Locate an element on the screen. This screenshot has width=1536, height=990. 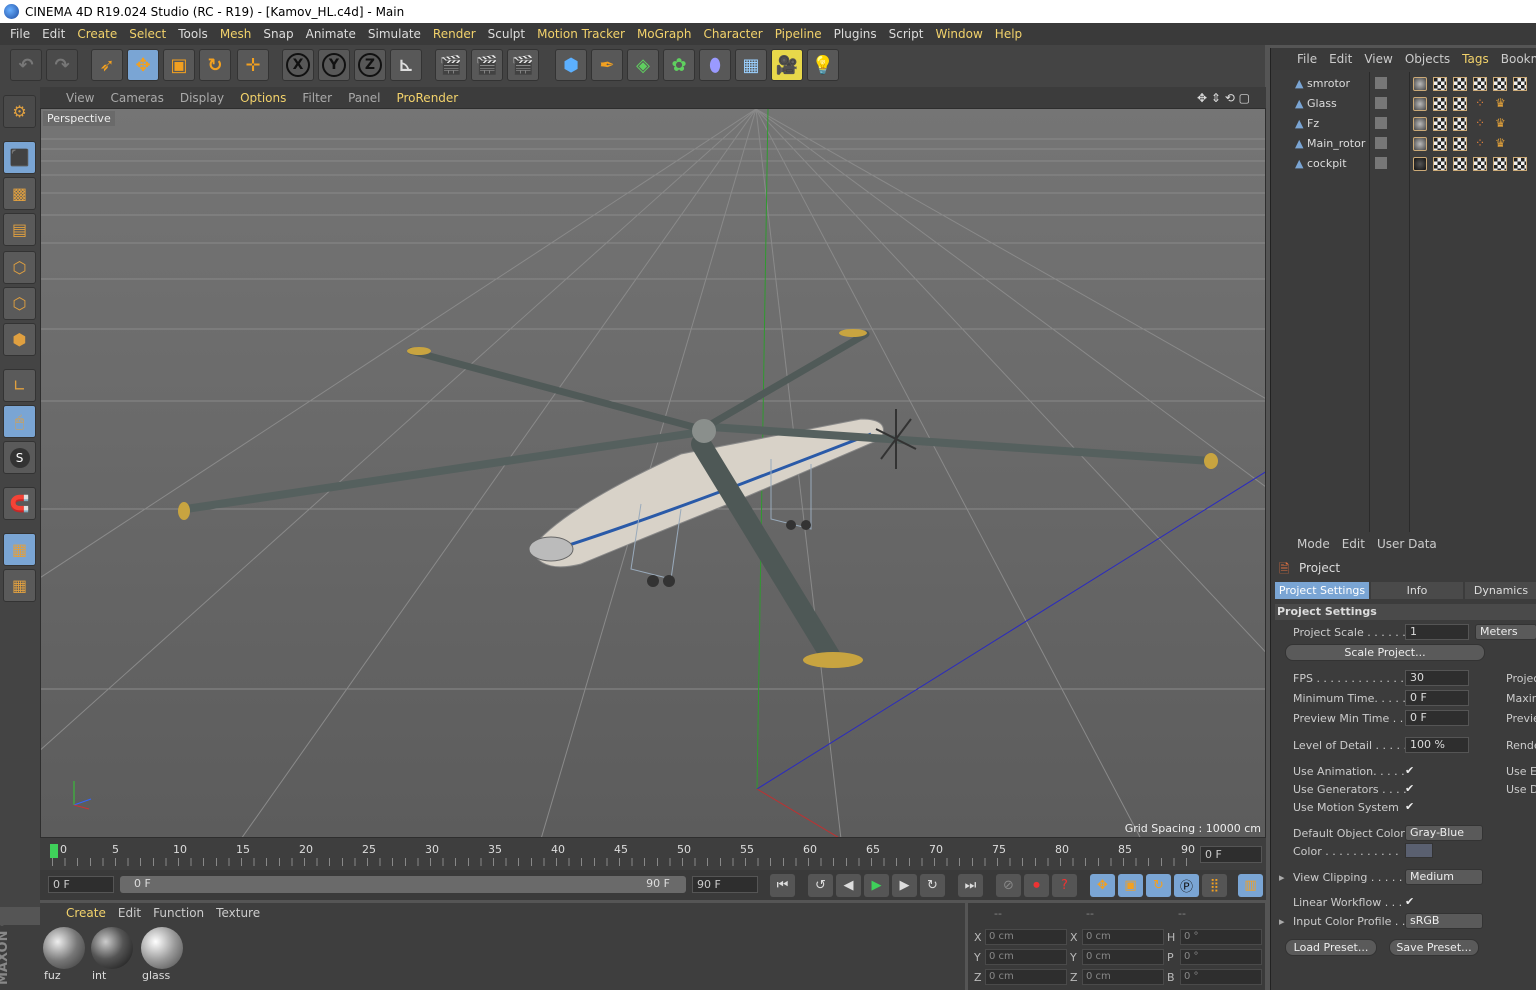
coordinate-system-button: ⊾ is located at coordinates (406, 65).